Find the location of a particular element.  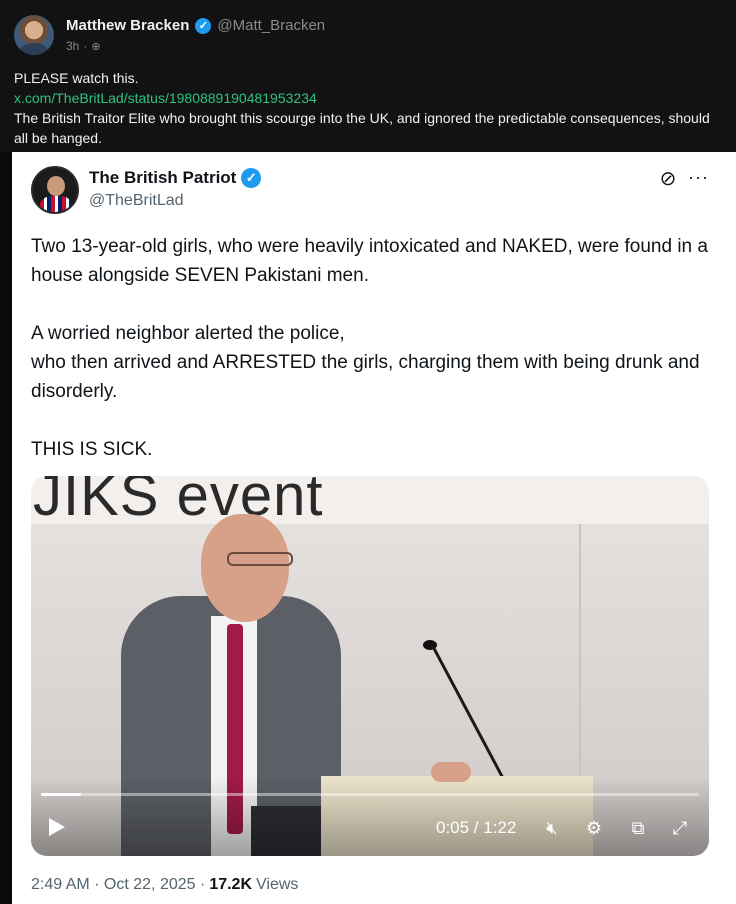

post-time: 3h is located at coordinates (72, 46).